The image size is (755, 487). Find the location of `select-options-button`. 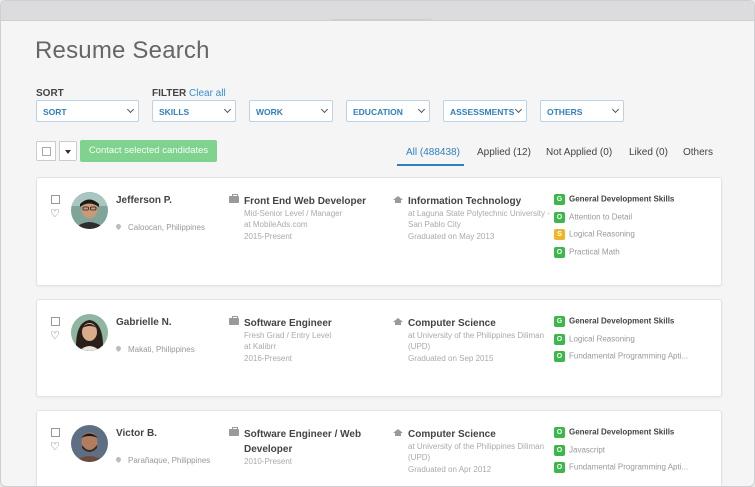

select-options-button is located at coordinates (68, 151).